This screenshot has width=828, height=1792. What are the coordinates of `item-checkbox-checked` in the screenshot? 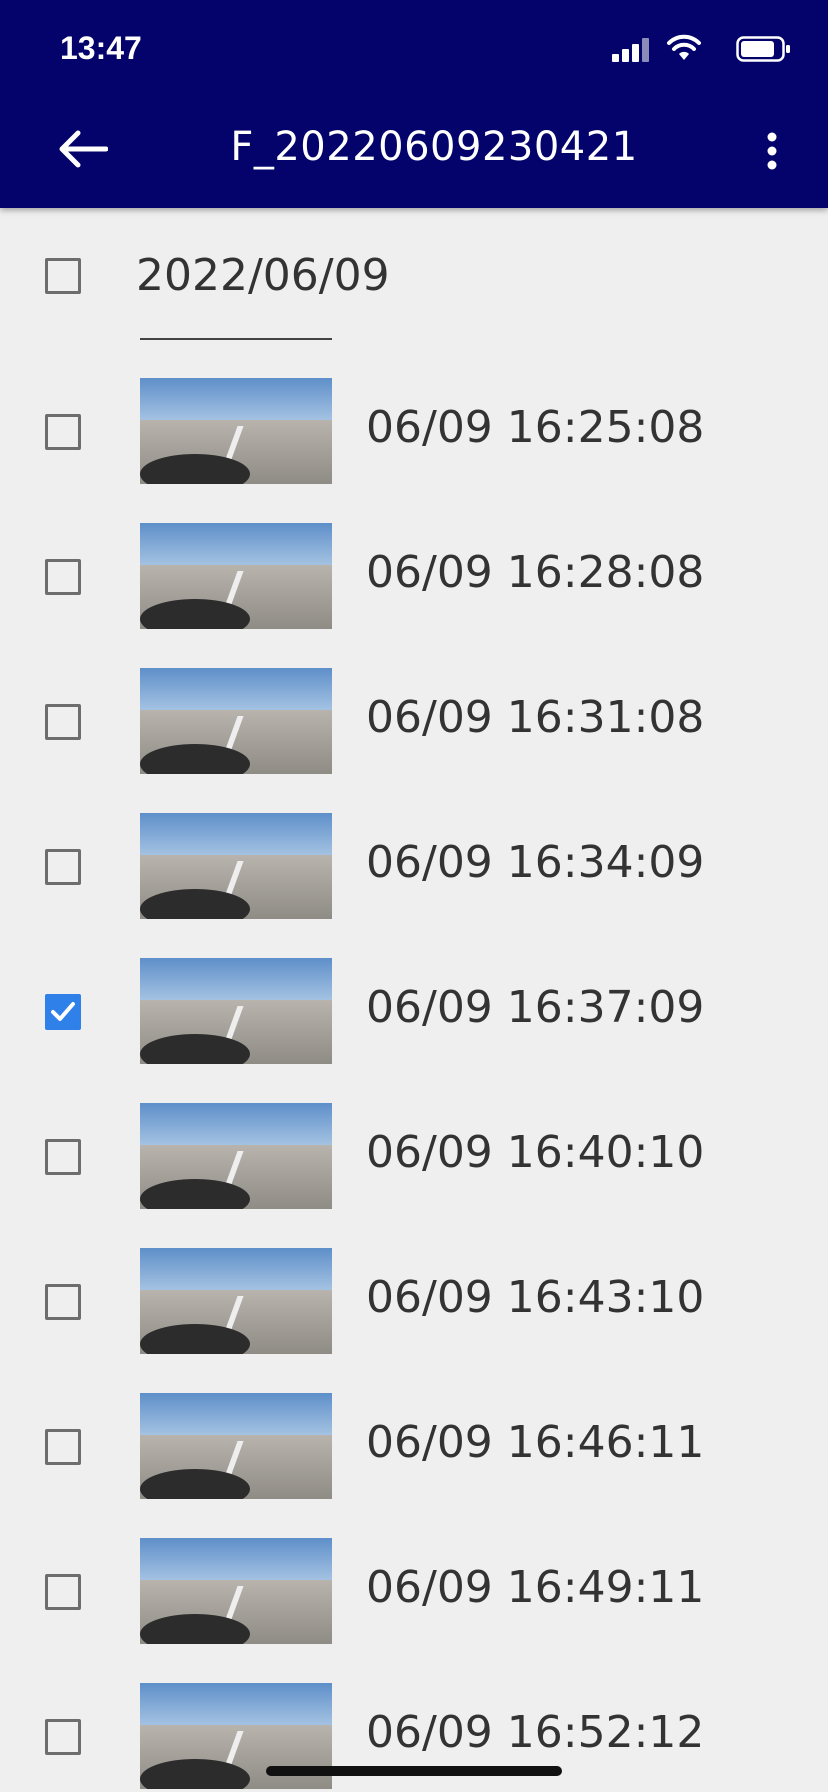 It's located at (63, 1012).